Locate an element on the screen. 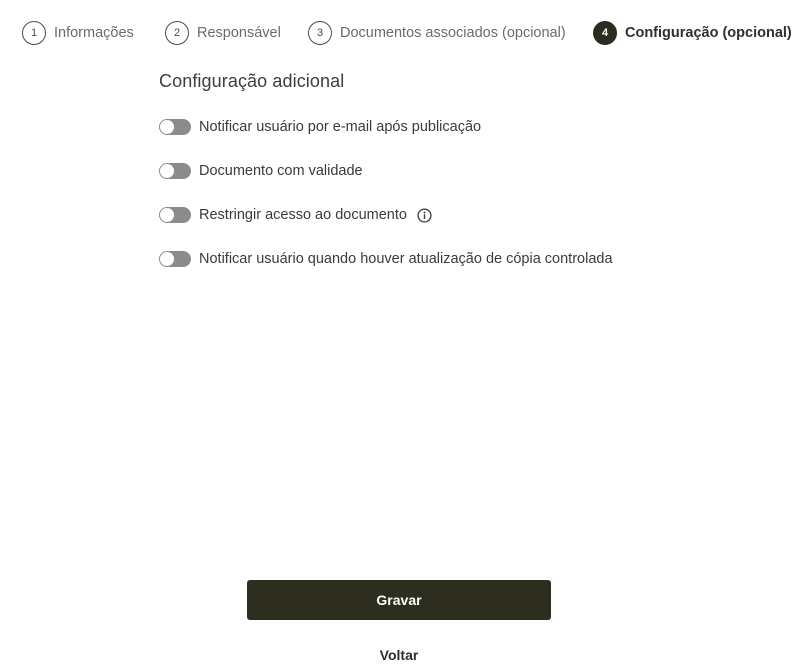  step-label: Documentos associados (opcional) is located at coordinates (453, 33).